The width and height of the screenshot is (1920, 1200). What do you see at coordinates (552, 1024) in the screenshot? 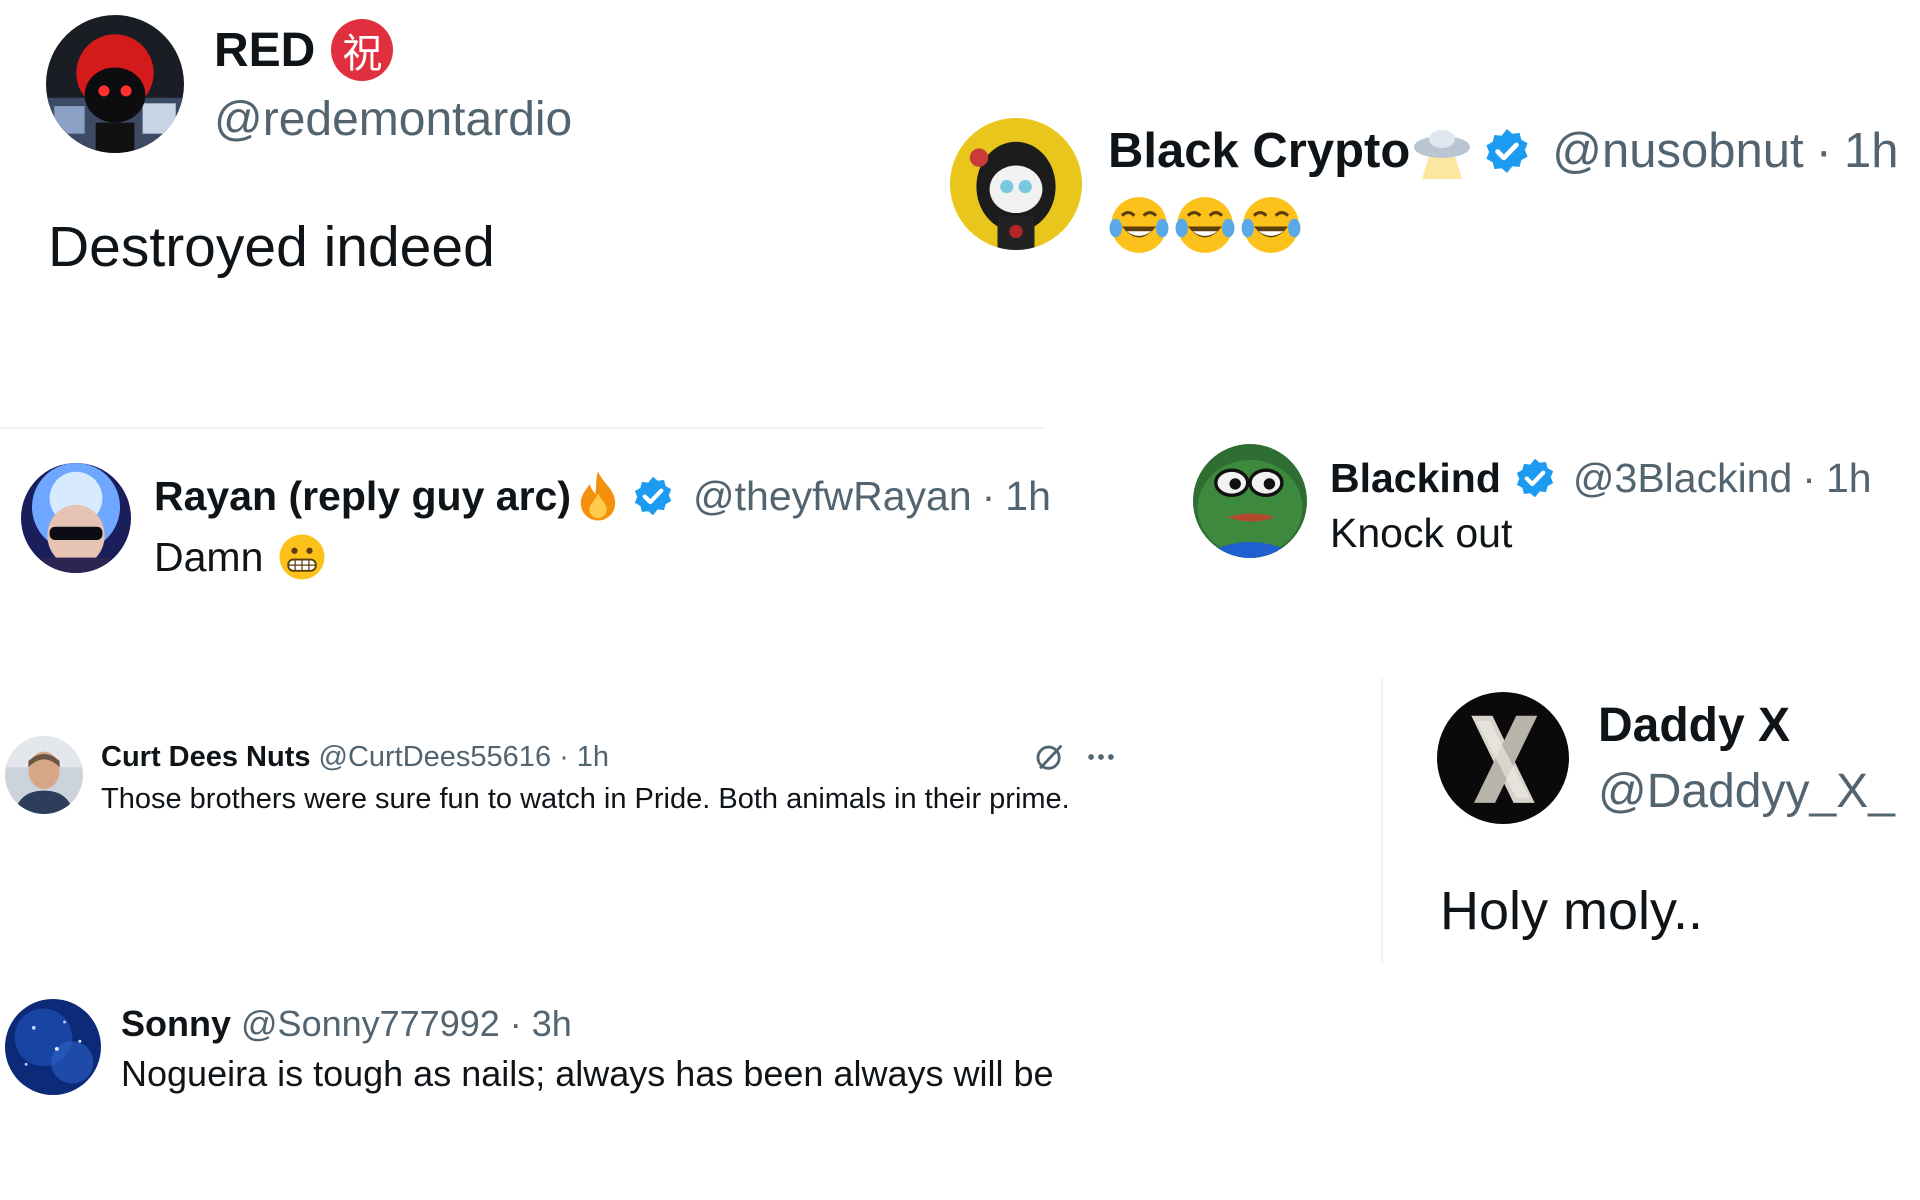
I see `post-time: 3h` at bounding box center [552, 1024].